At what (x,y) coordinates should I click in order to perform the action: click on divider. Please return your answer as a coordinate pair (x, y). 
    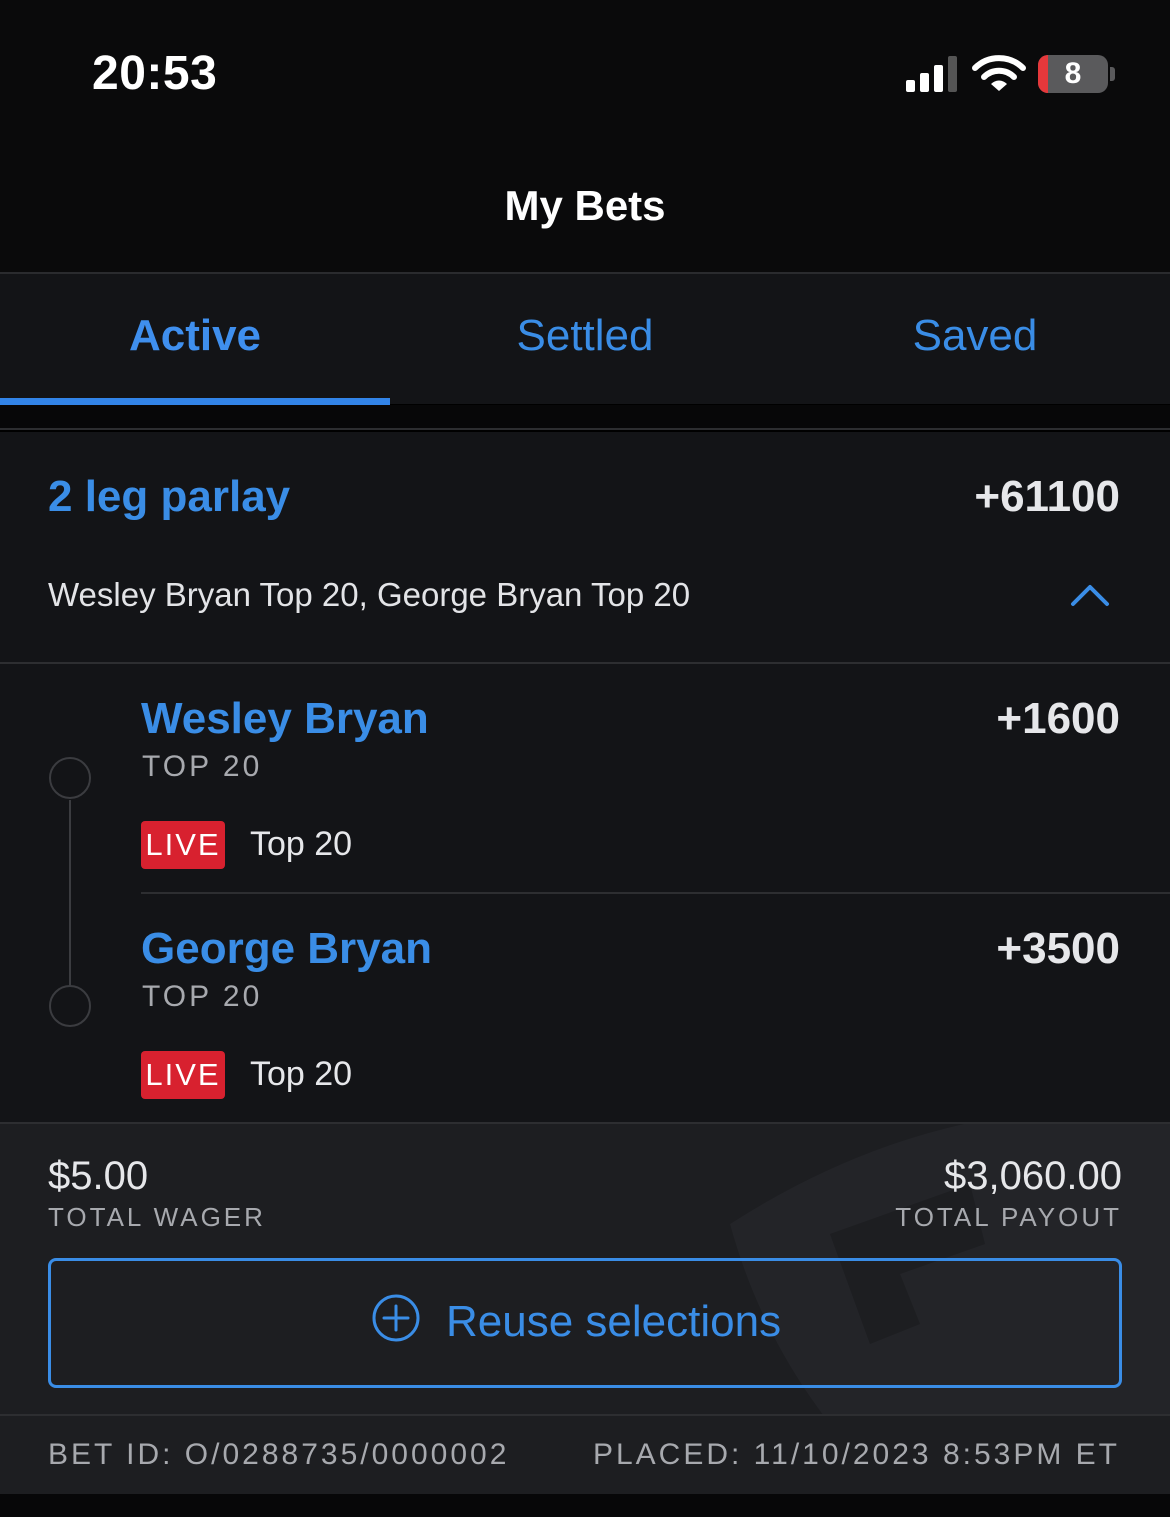
    Looking at the image, I should click on (585, 663).